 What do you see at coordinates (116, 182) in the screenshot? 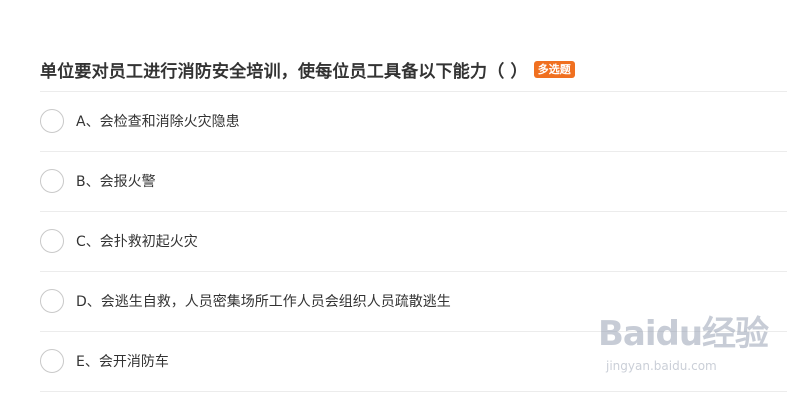
I see `option-b-label: B、会报火警` at bounding box center [116, 182].